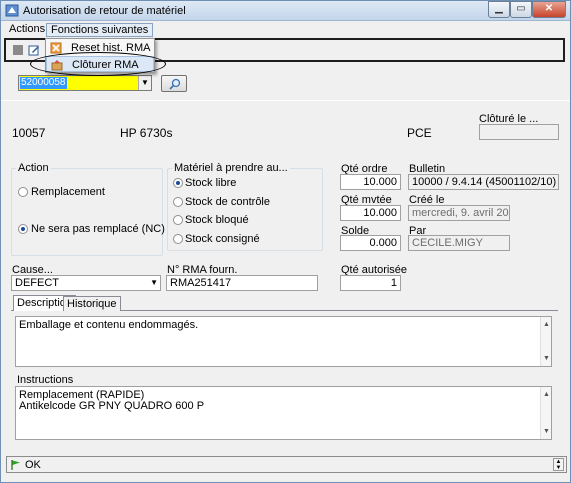 The width and height of the screenshot is (571, 483). I want to click on menu-item-reset-rma-label: Reset hist. RMA, so click(111, 48).